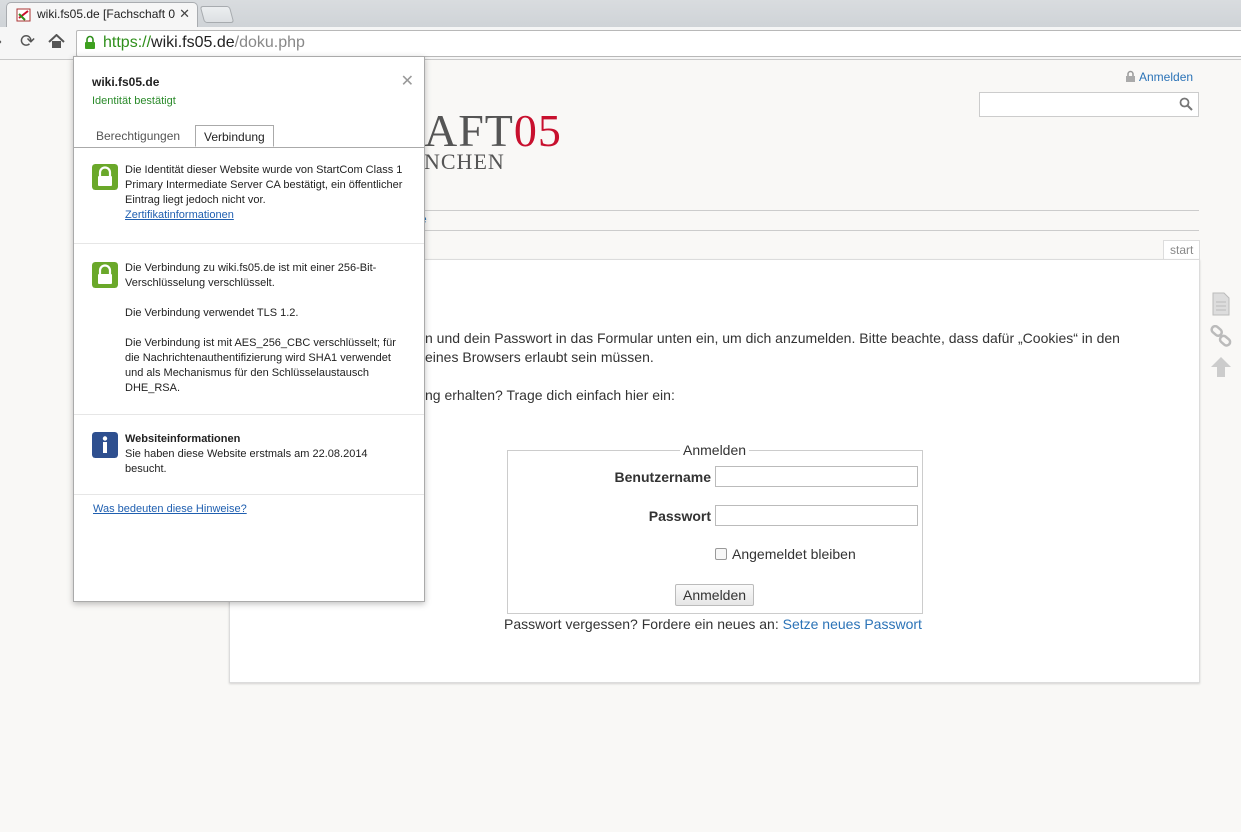  I want to click on url-text: https://wiki.fs05.de/doku.php, so click(204, 43).